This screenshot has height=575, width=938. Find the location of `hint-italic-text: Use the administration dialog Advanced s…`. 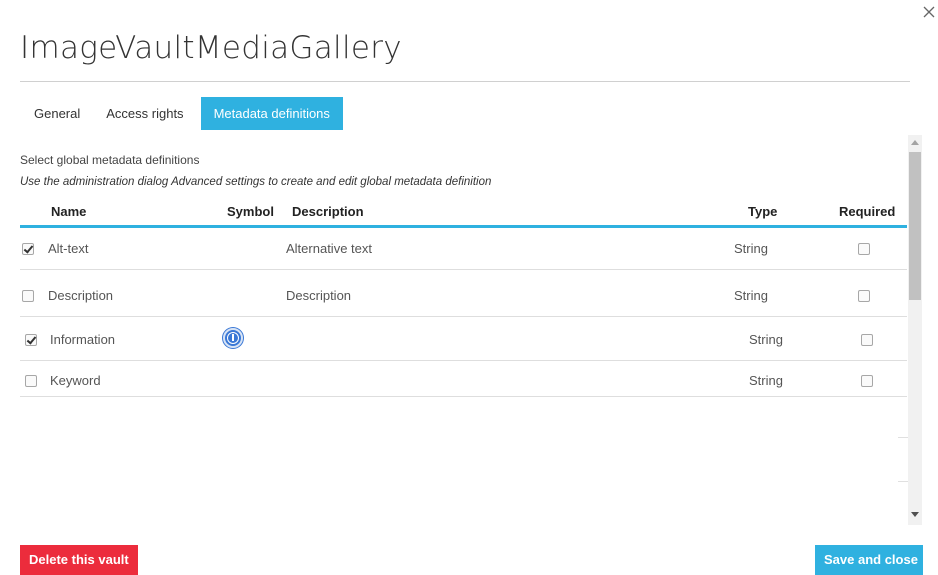

hint-italic-text: Use the administration dialog Advanced s… is located at coordinates (256, 182).